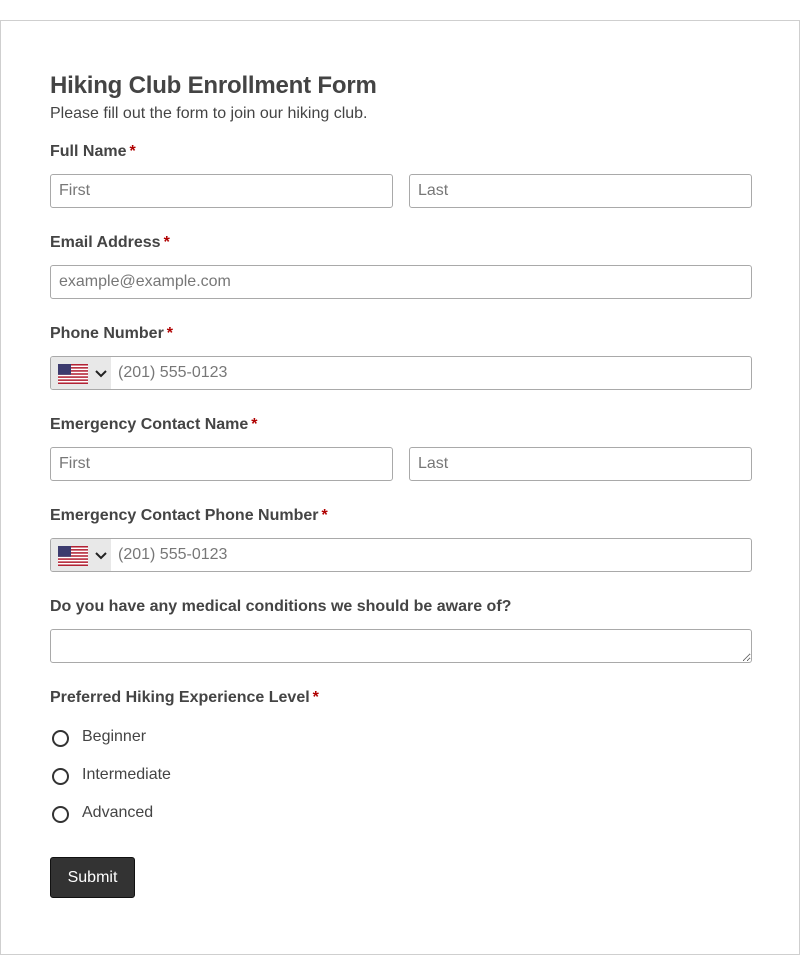 The image size is (800, 955). Describe the element at coordinates (107, 333) in the screenshot. I see `phone-label-text: Phone Number` at that location.